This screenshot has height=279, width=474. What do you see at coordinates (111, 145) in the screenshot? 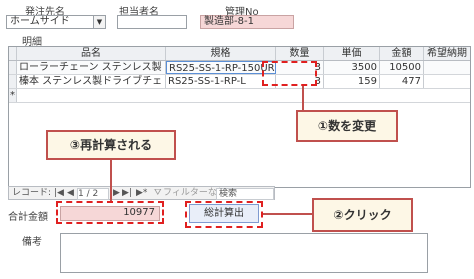
I see `callout-step3: ③再計算される` at bounding box center [111, 145].